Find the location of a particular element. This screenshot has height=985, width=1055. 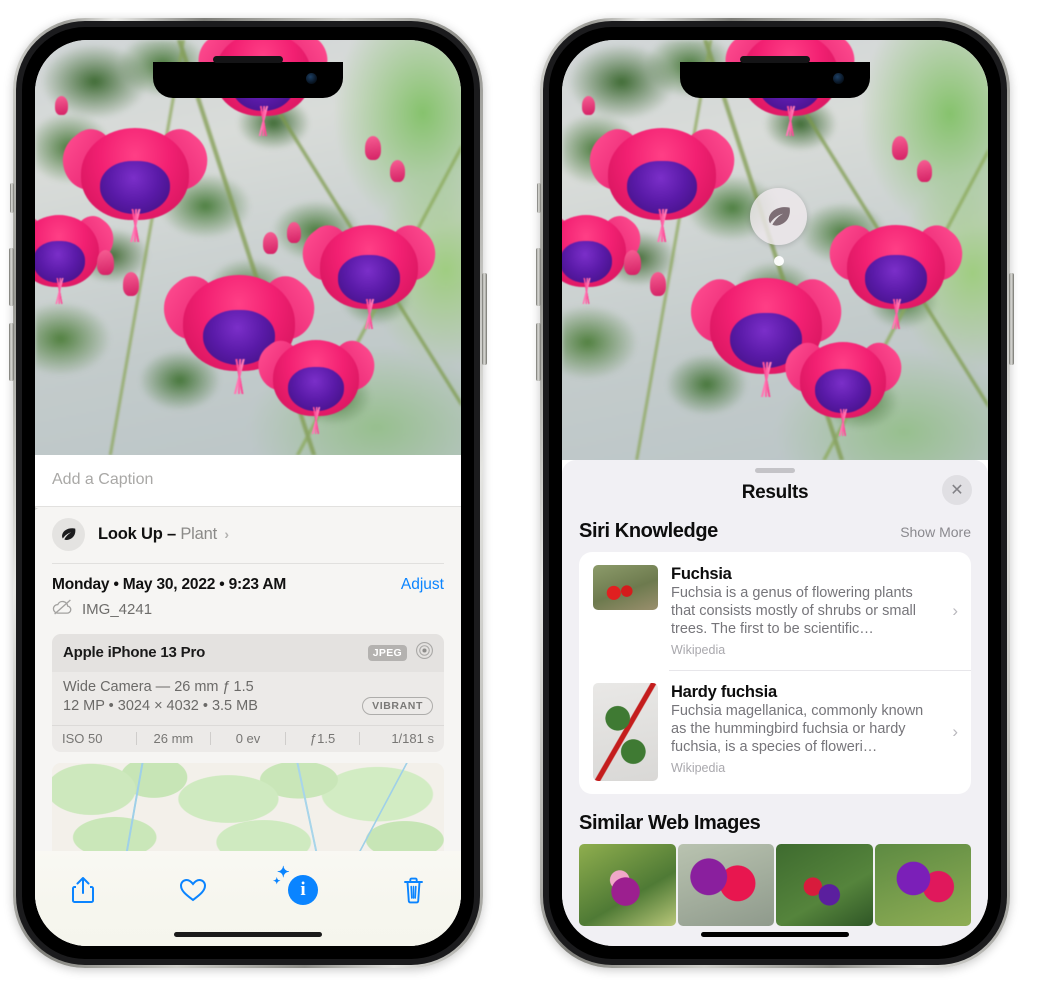

close-icon: ✕ is located at coordinates (957, 490).